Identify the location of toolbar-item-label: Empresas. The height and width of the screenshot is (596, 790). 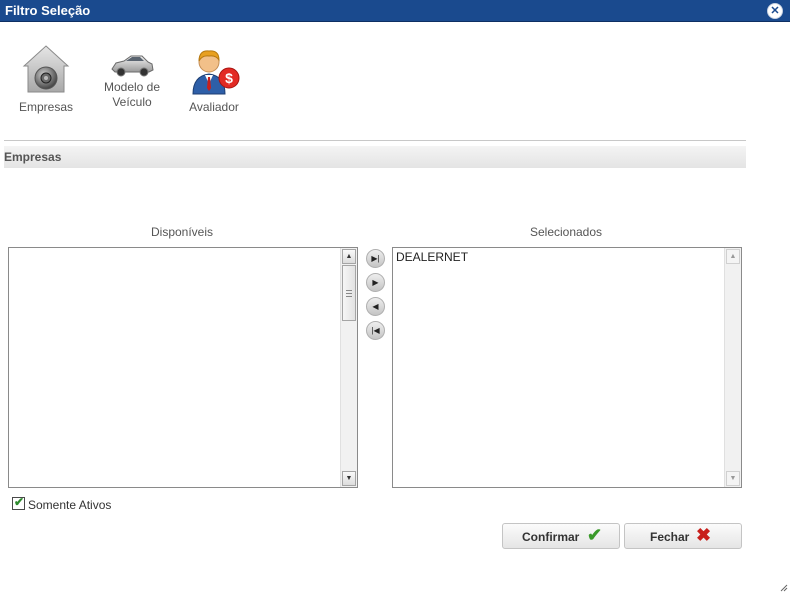
(46, 107).